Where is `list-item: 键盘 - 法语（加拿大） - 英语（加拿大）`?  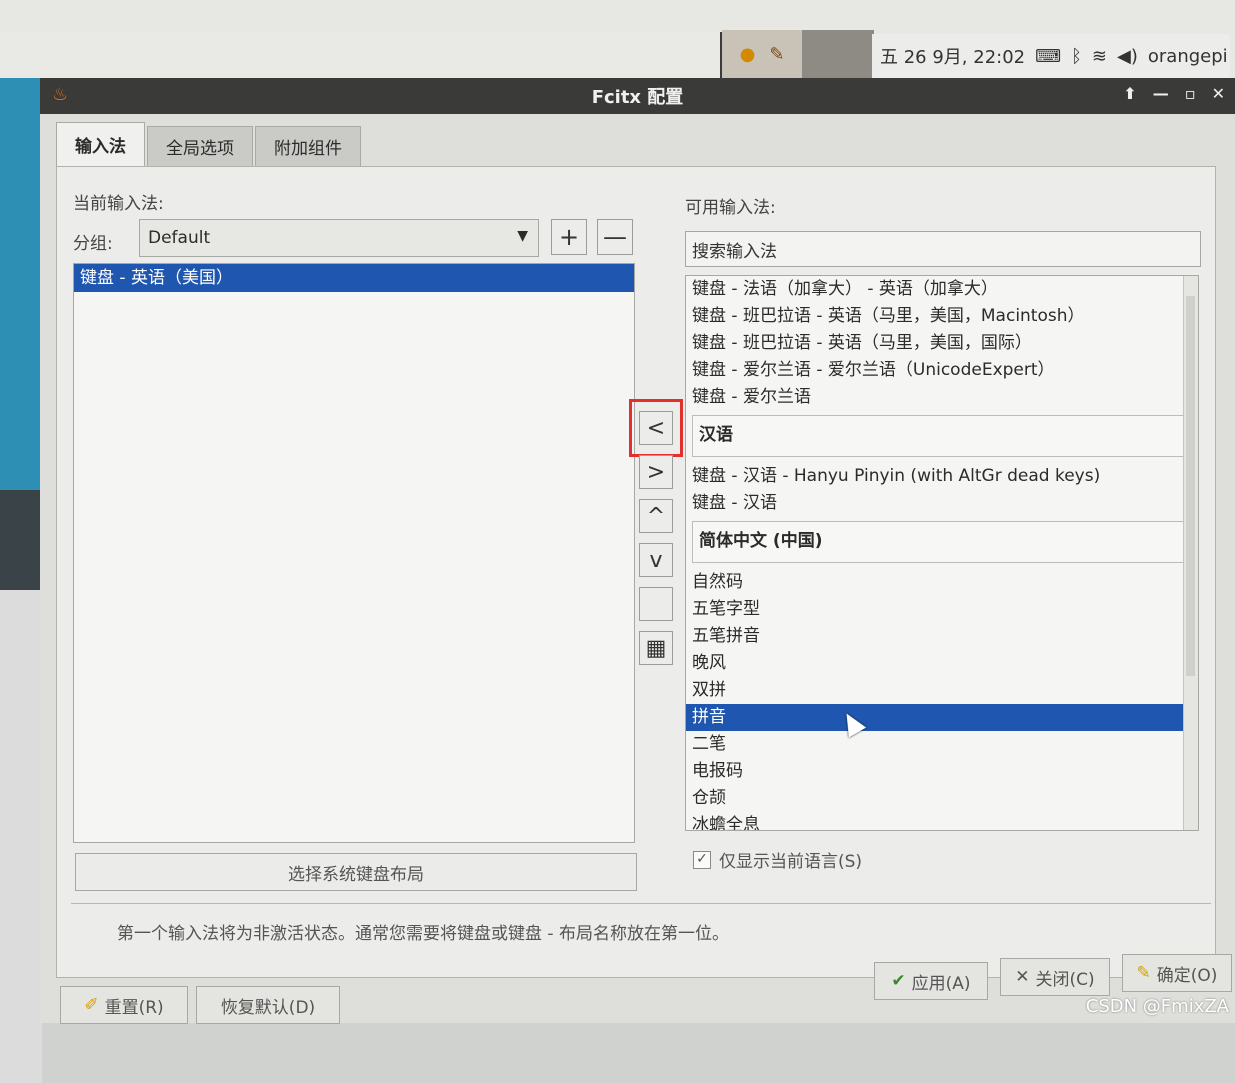
list-item: 键盘 - 法语（加拿大） - 英语（加拿大） is located at coordinates (942, 289).